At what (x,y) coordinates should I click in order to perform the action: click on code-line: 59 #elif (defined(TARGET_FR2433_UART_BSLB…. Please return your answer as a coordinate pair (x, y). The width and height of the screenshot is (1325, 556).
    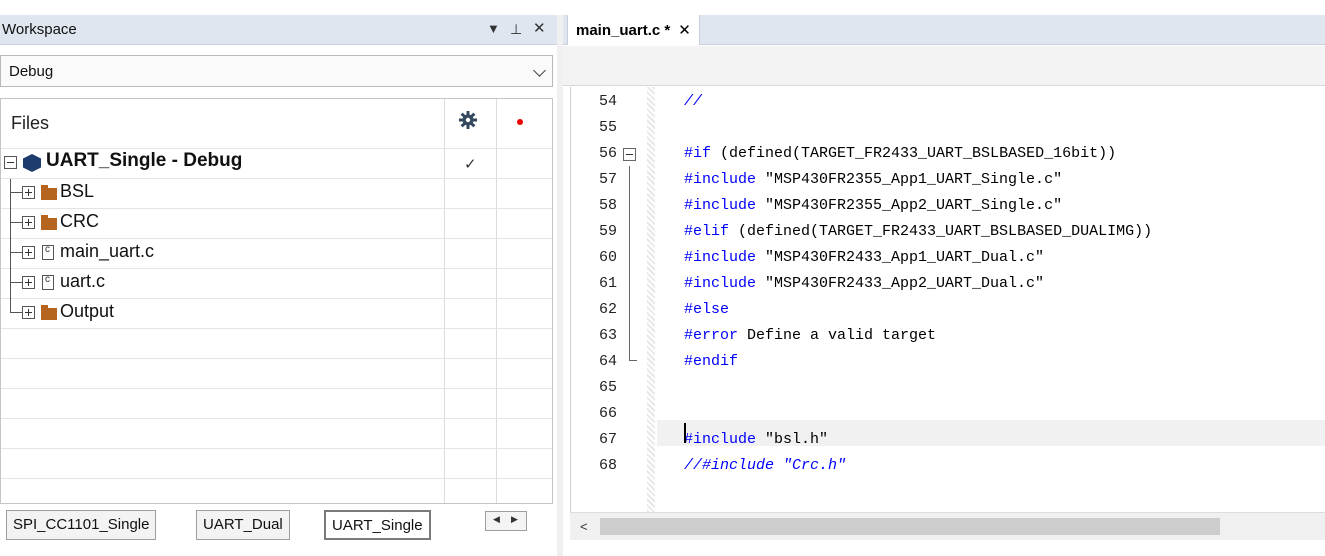
    Looking at the image, I should click on (948, 232).